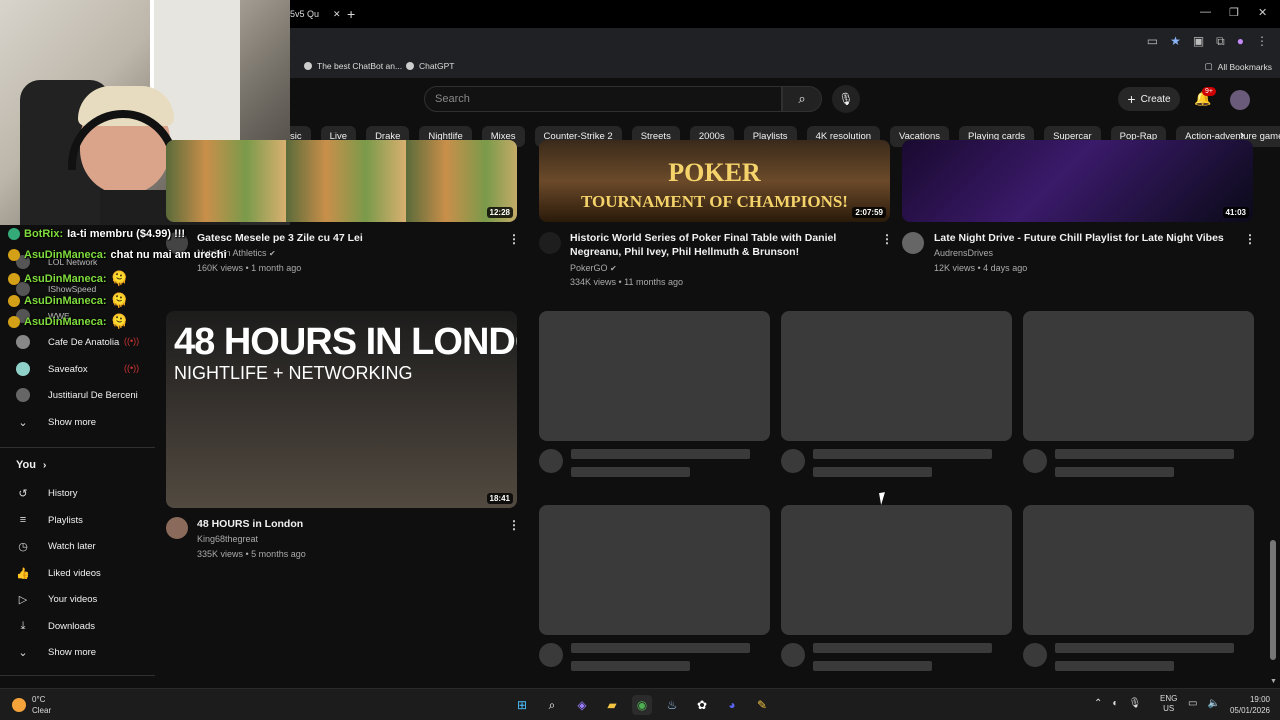  What do you see at coordinates (499, 212) in the screenshot?
I see `video-duration: 12:28` at bounding box center [499, 212].